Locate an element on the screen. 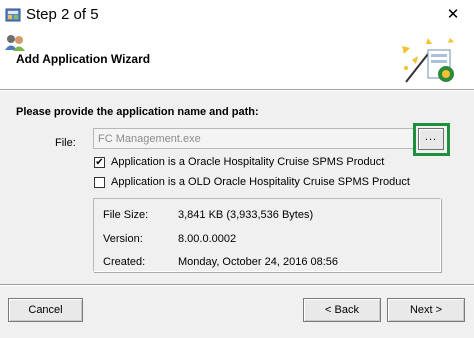 The height and width of the screenshot is (338, 474). cancel-button: Cancel is located at coordinates (45, 310).